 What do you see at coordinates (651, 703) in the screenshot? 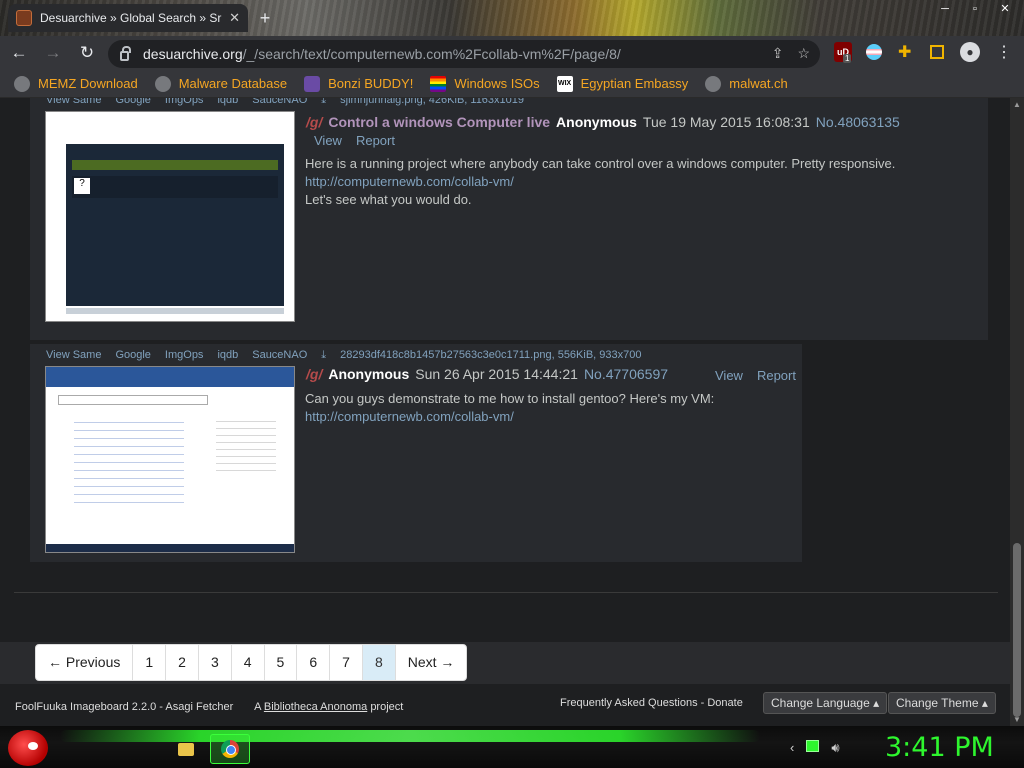
I see `faq-donate-links: Frequently Asked Questions - Donate` at bounding box center [651, 703].